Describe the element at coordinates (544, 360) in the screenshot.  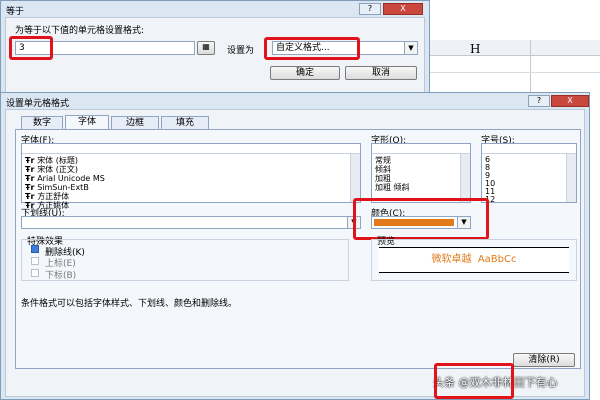
I see `clear-button: 清除(R)` at that location.